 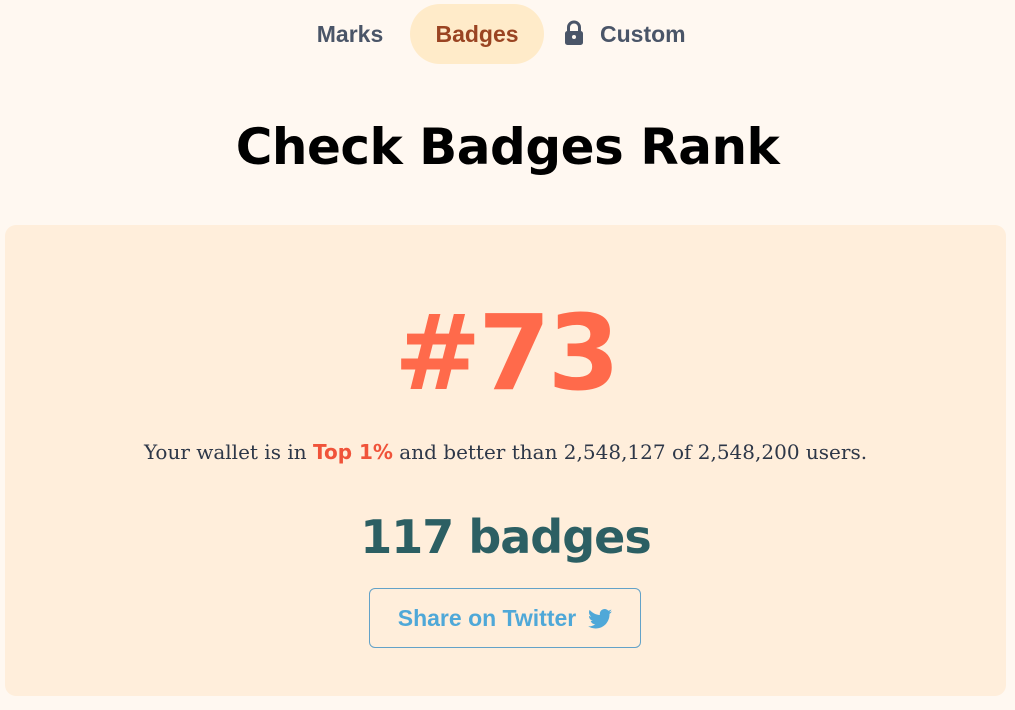 I want to click on top-percent-highlight: Top 1%, so click(x=352, y=452).